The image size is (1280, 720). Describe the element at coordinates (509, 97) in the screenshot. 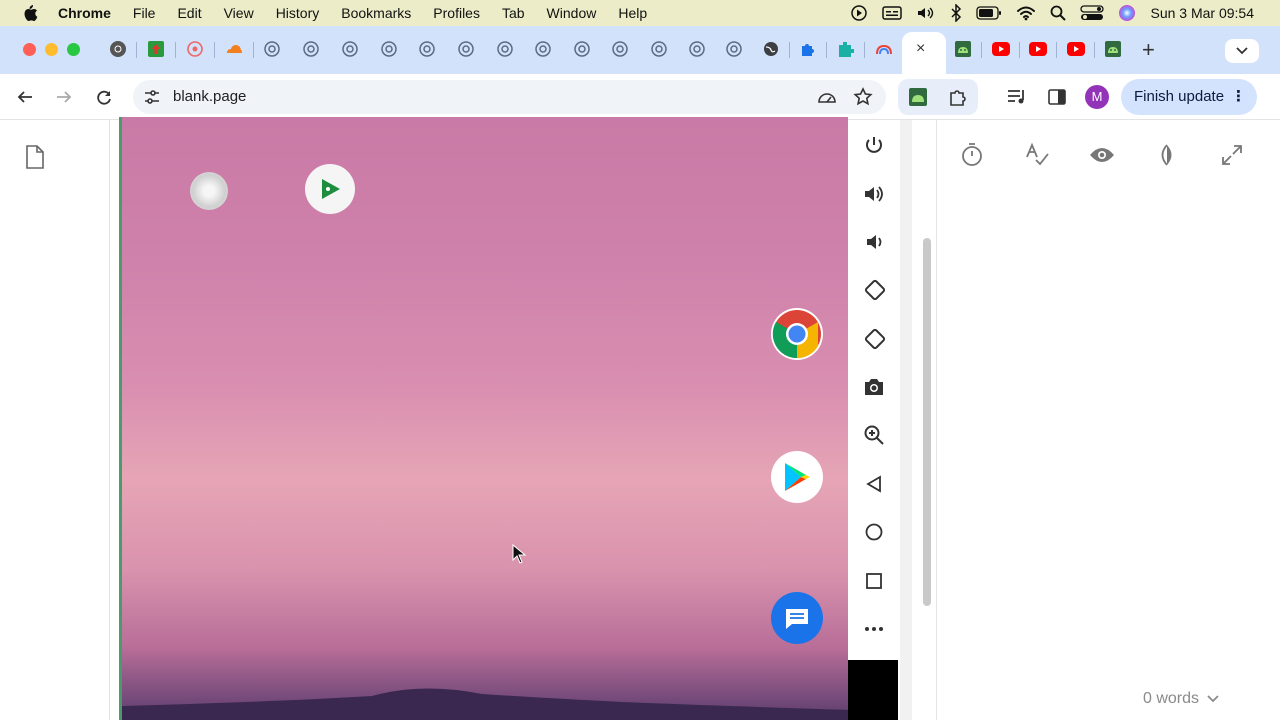

I see `address-bar: blank.page` at that location.